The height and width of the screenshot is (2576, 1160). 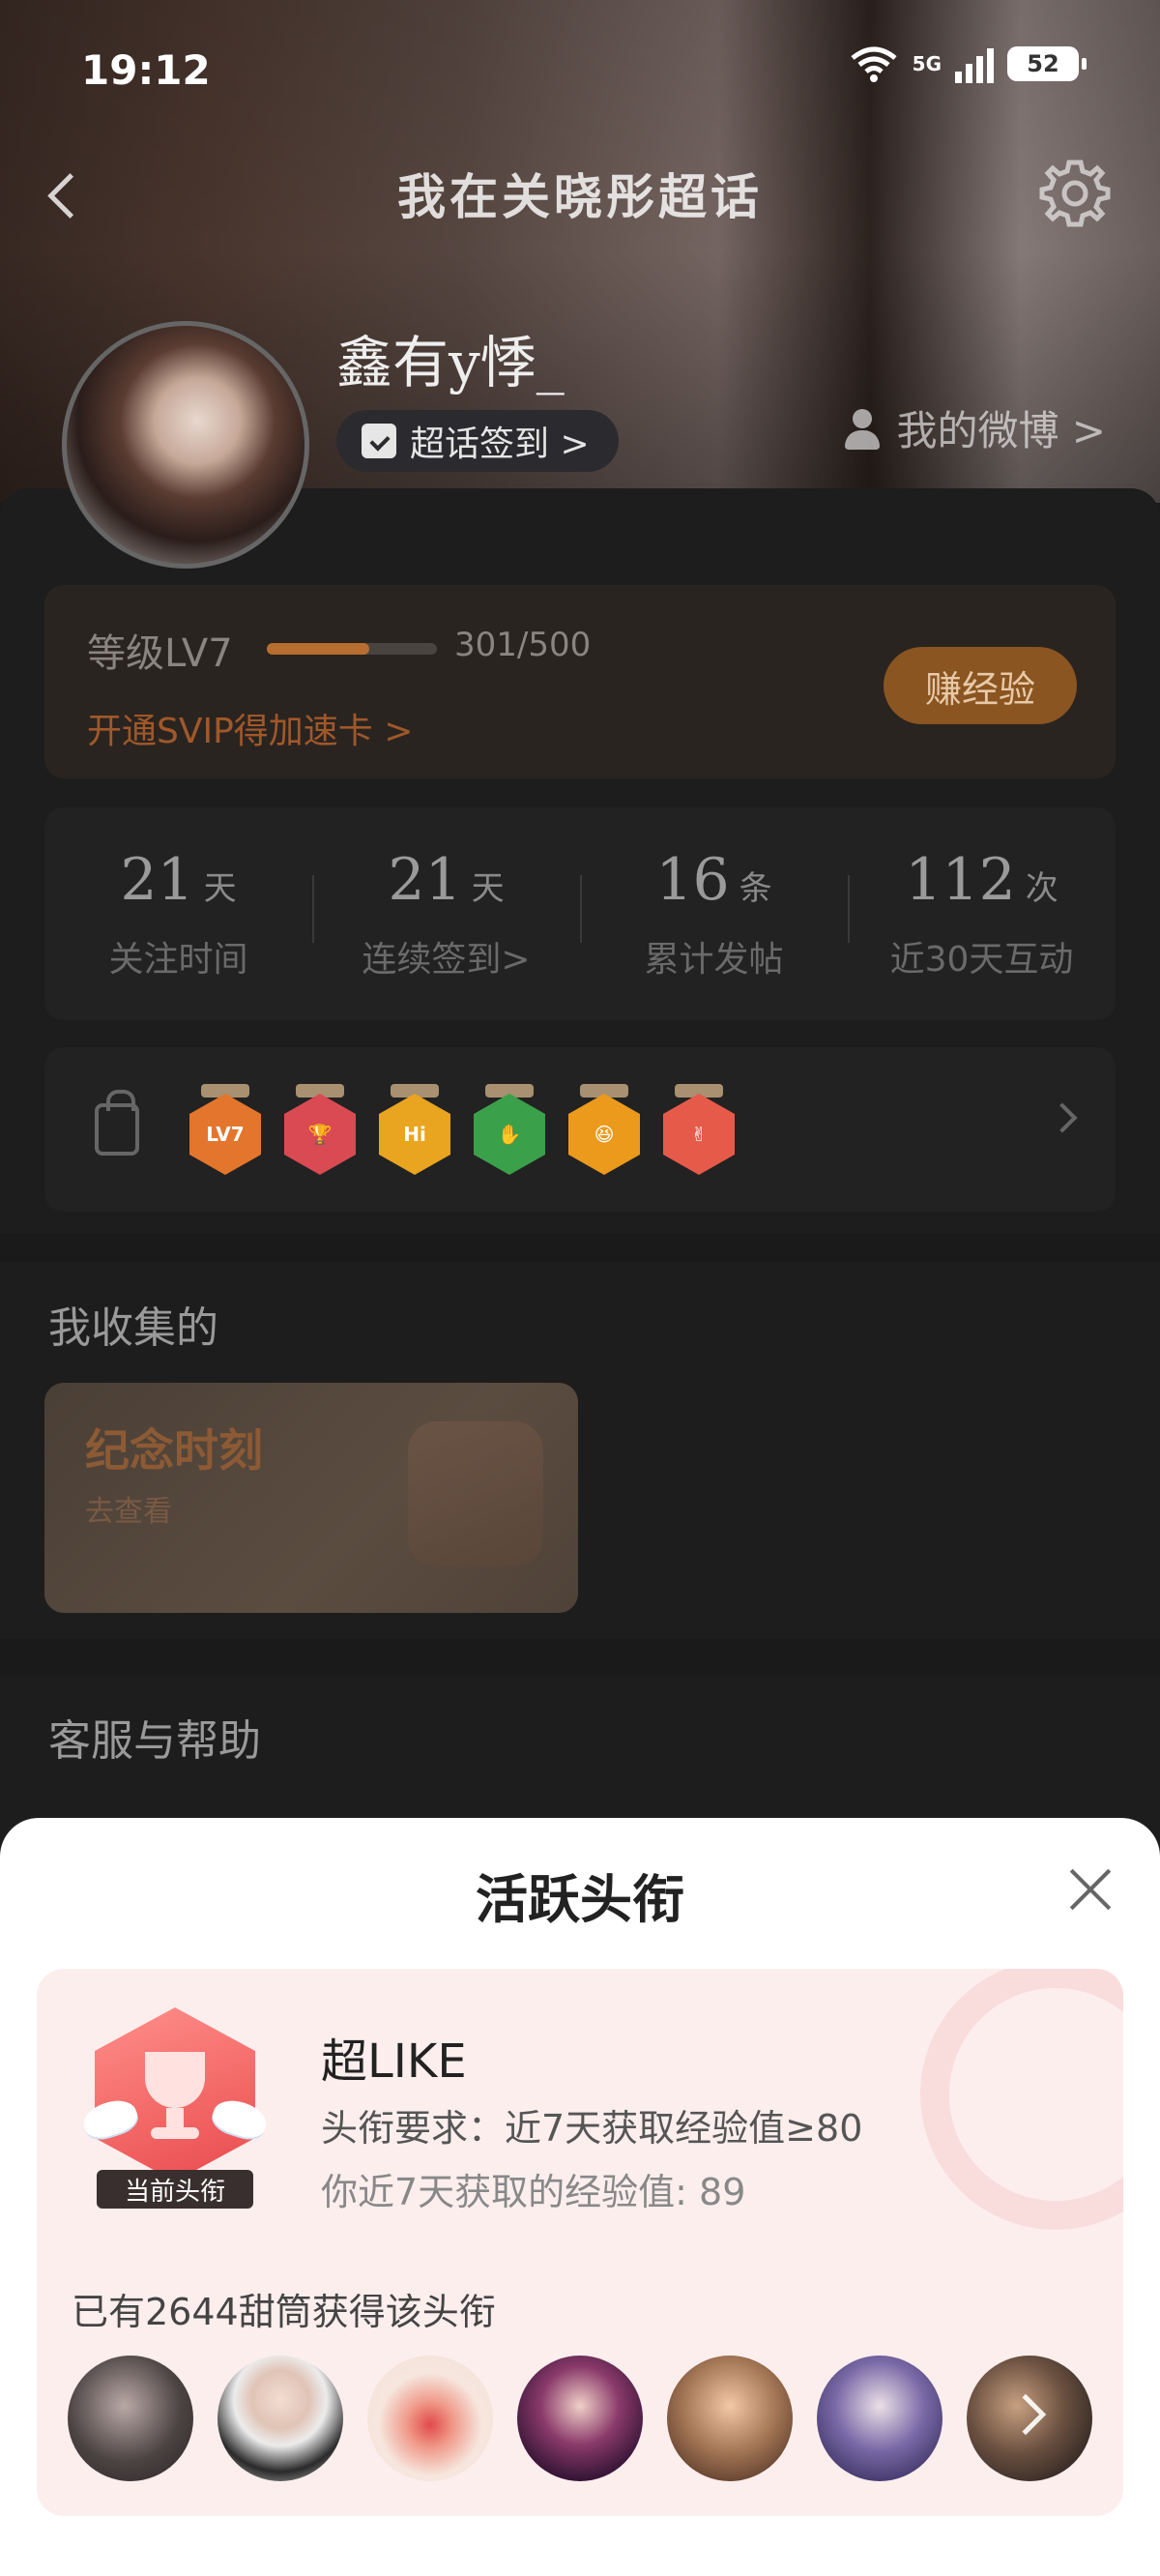 I want to click on current-title-tag: 当前头衔, so click(x=175, y=2189).